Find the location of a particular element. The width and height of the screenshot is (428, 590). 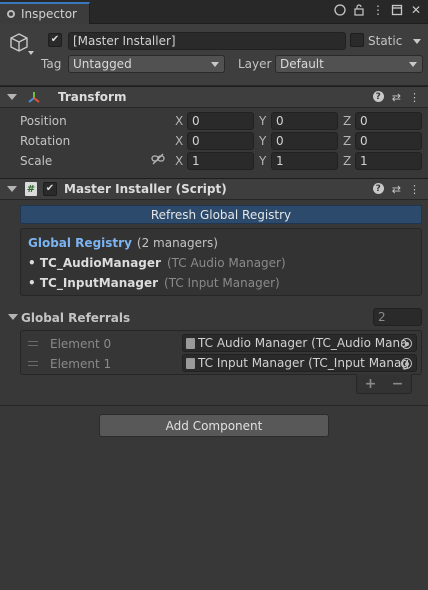

scale-x-value: 1 is located at coordinates (196, 161).